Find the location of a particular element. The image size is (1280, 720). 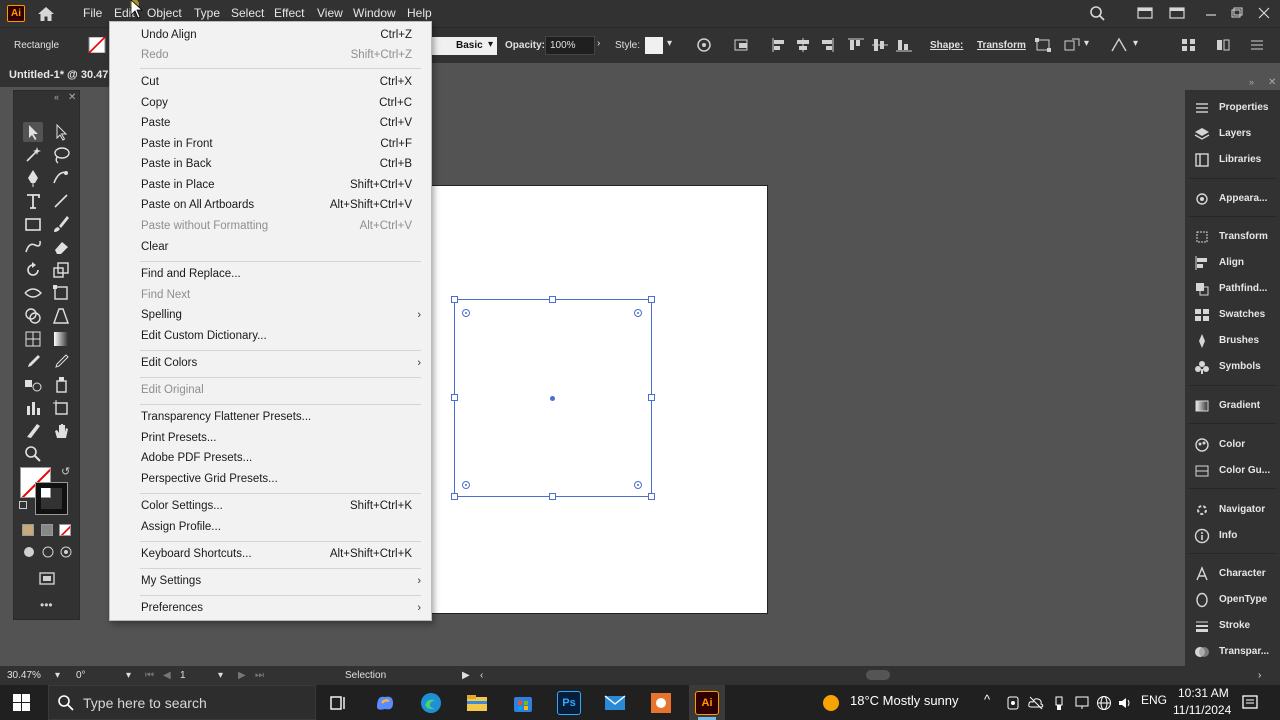

recorder-app-icon is located at coordinates (661, 703).